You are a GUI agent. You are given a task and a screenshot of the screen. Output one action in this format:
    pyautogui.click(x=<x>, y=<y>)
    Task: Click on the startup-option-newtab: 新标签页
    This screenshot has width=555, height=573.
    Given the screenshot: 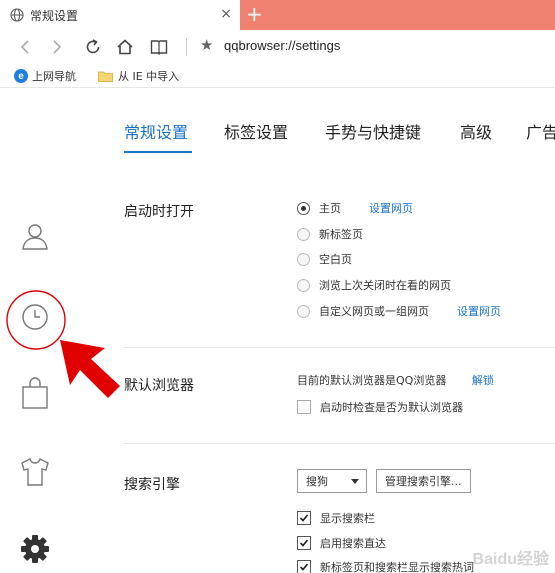 What is the action you would take?
    pyautogui.click(x=330, y=234)
    